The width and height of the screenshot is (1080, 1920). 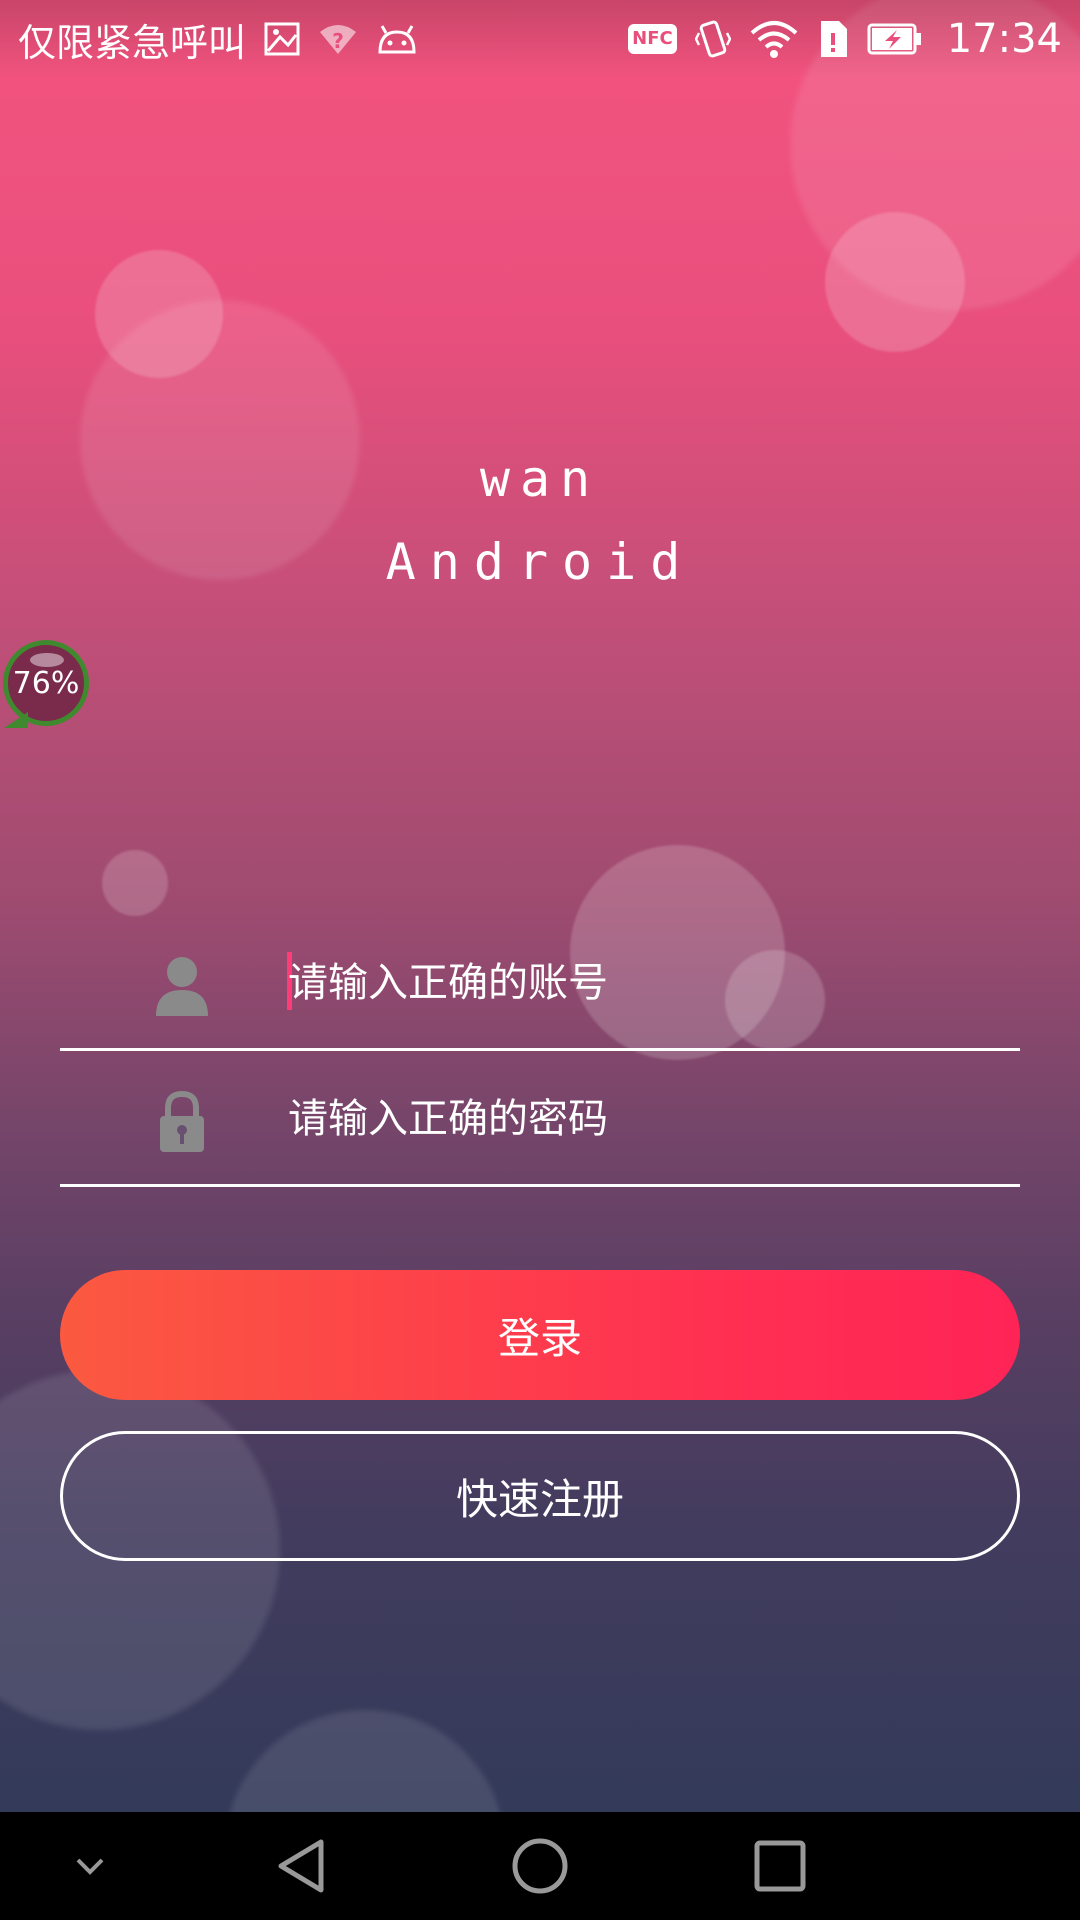 I want to click on widget-percent: 76%, so click(x=46, y=683).